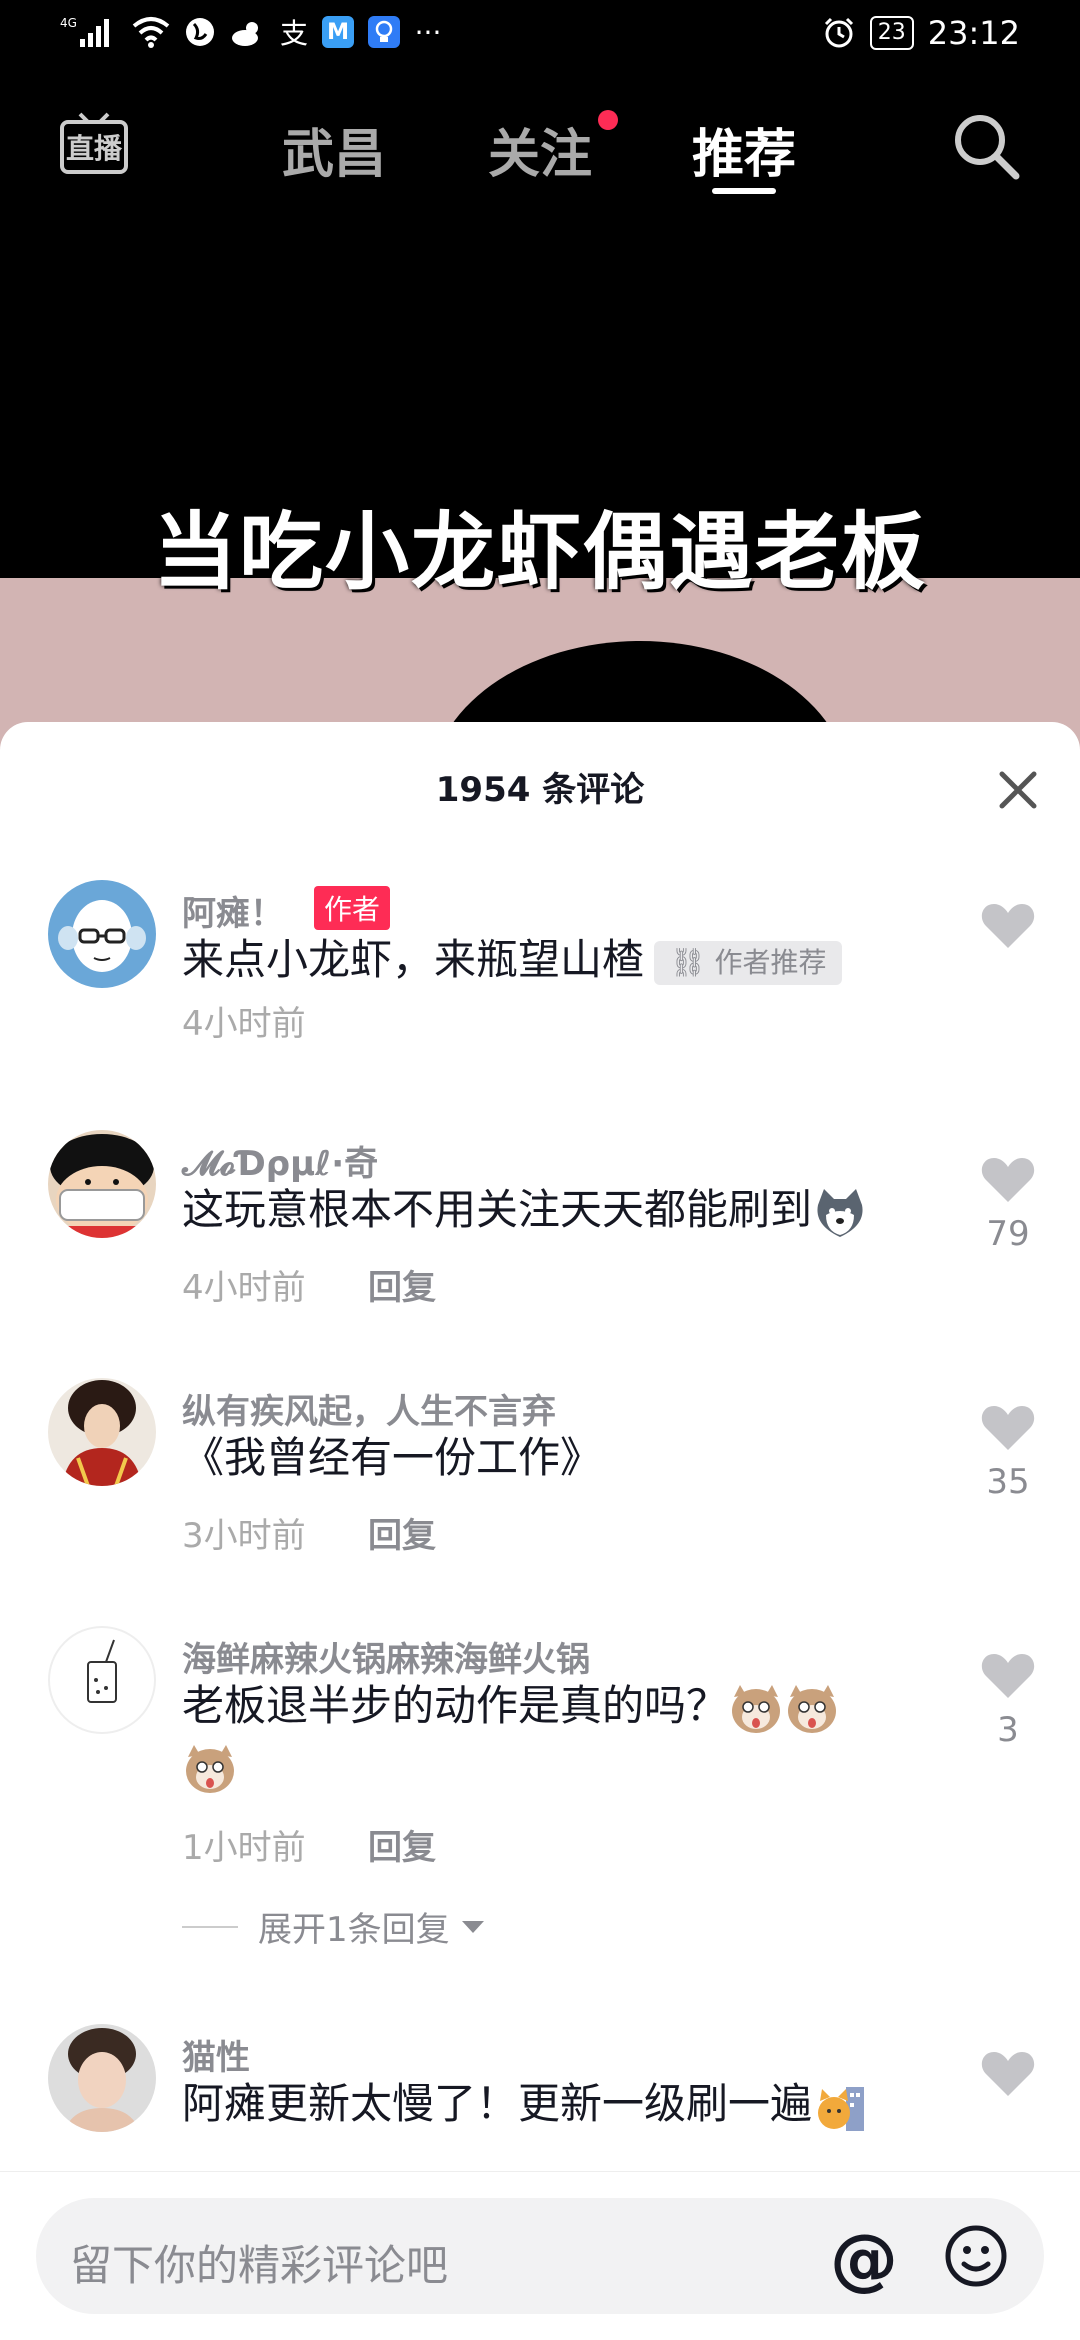 The width and height of the screenshot is (1080, 2340). Describe the element at coordinates (151, 32) in the screenshot. I see `wifi-icon` at that location.